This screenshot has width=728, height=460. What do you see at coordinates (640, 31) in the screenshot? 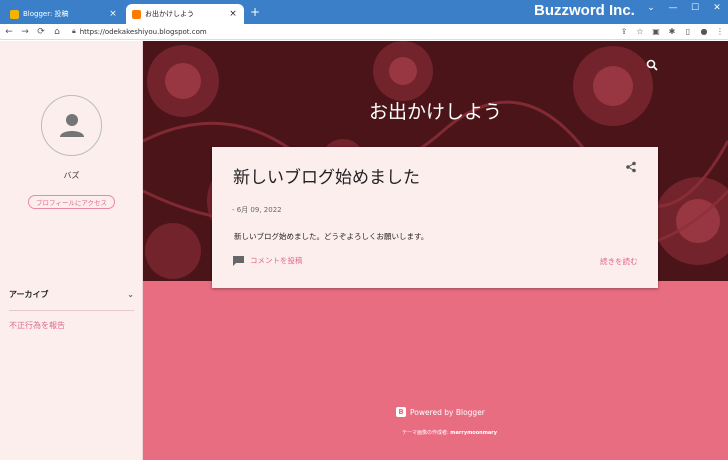
I see `bookmark-star-icon: ☆` at bounding box center [640, 31].